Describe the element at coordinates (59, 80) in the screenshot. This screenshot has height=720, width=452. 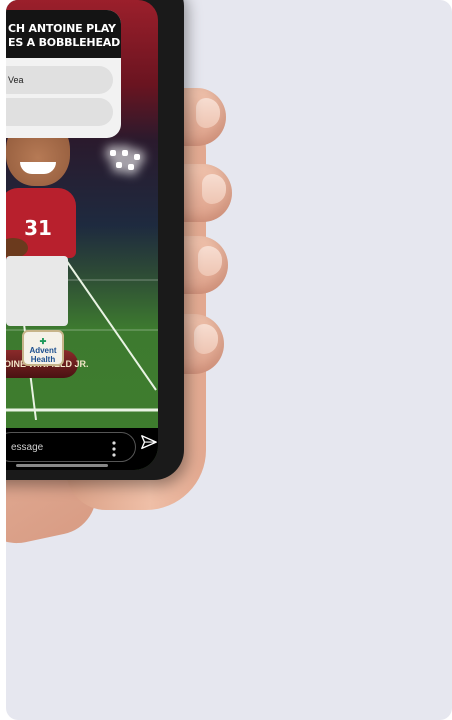
I see `poll-option-1: Vea` at that location.